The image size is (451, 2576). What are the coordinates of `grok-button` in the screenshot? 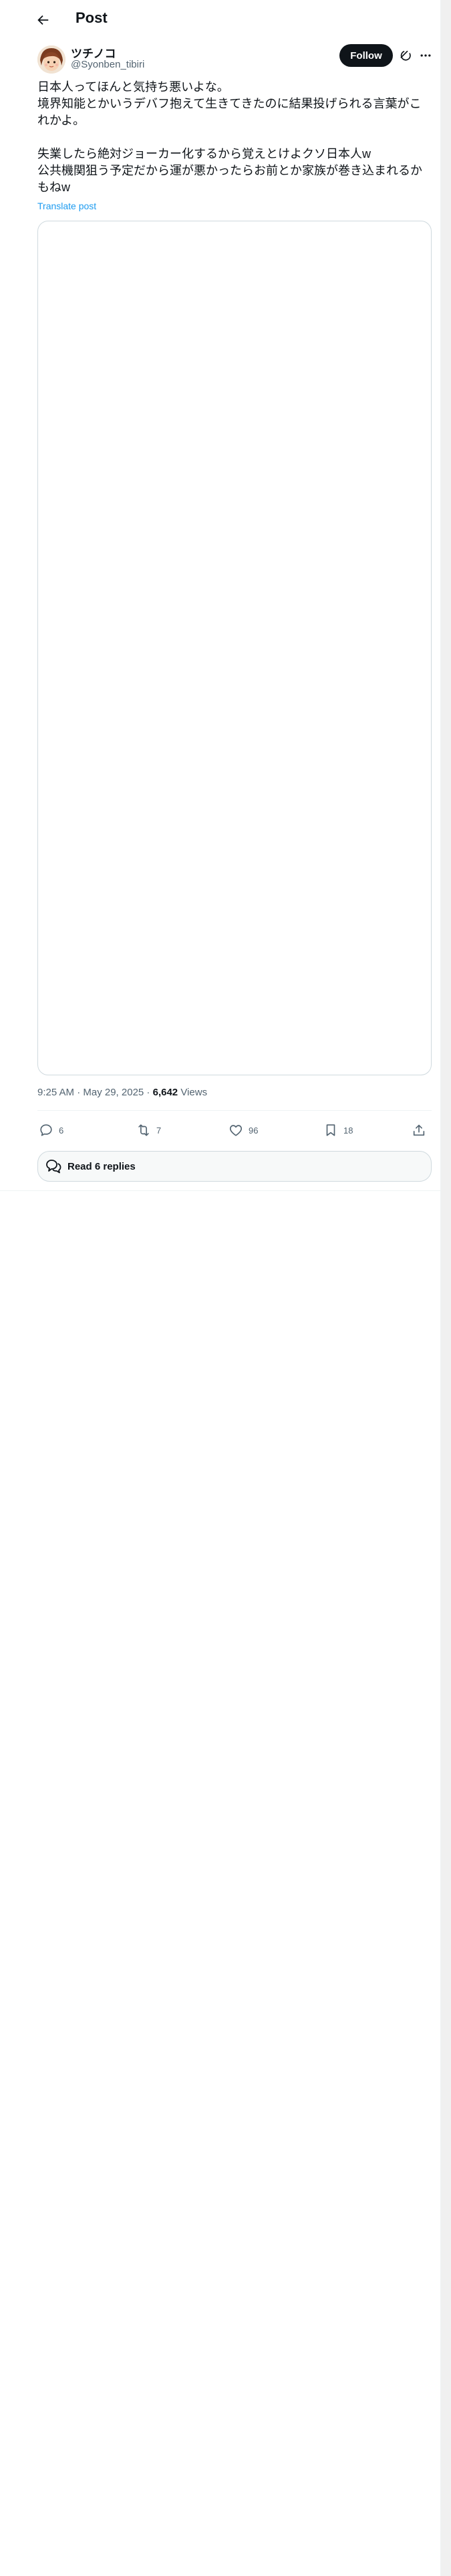 It's located at (405, 55).